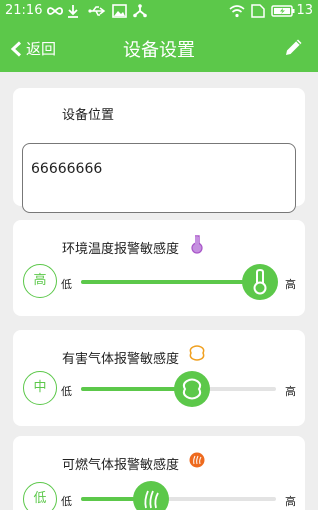 The width and height of the screenshot is (320, 510). What do you see at coordinates (88, 115) in the screenshot?
I see `location-label: 设备位置` at bounding box center [88, 115].